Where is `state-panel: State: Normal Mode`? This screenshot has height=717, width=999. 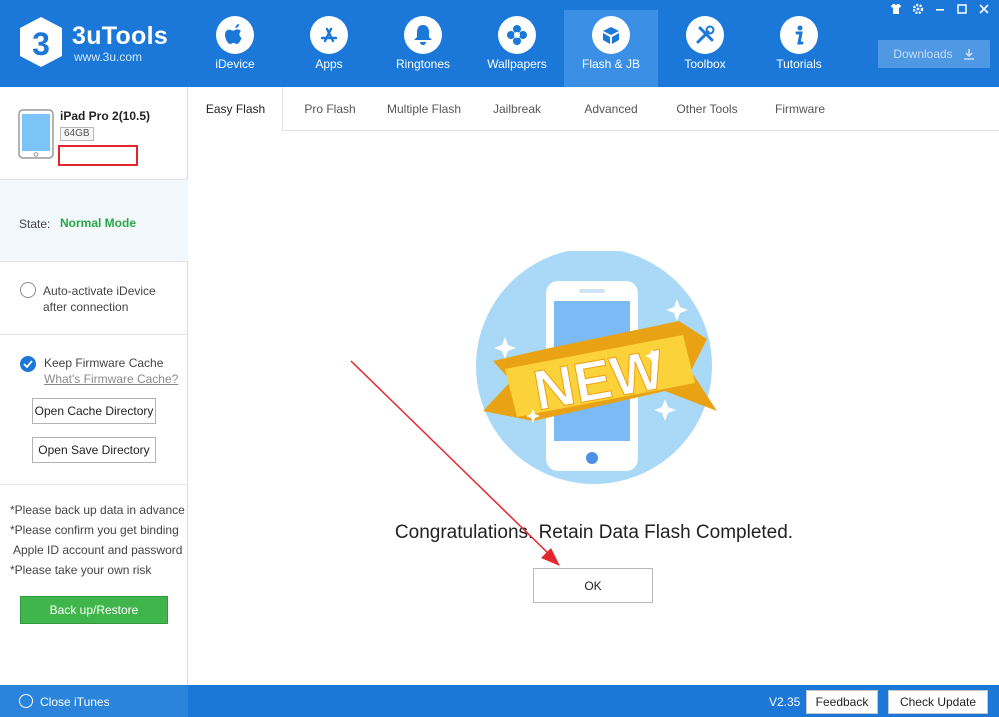
state-panel: State: Normal Mode is located at coordinates (94, 221).